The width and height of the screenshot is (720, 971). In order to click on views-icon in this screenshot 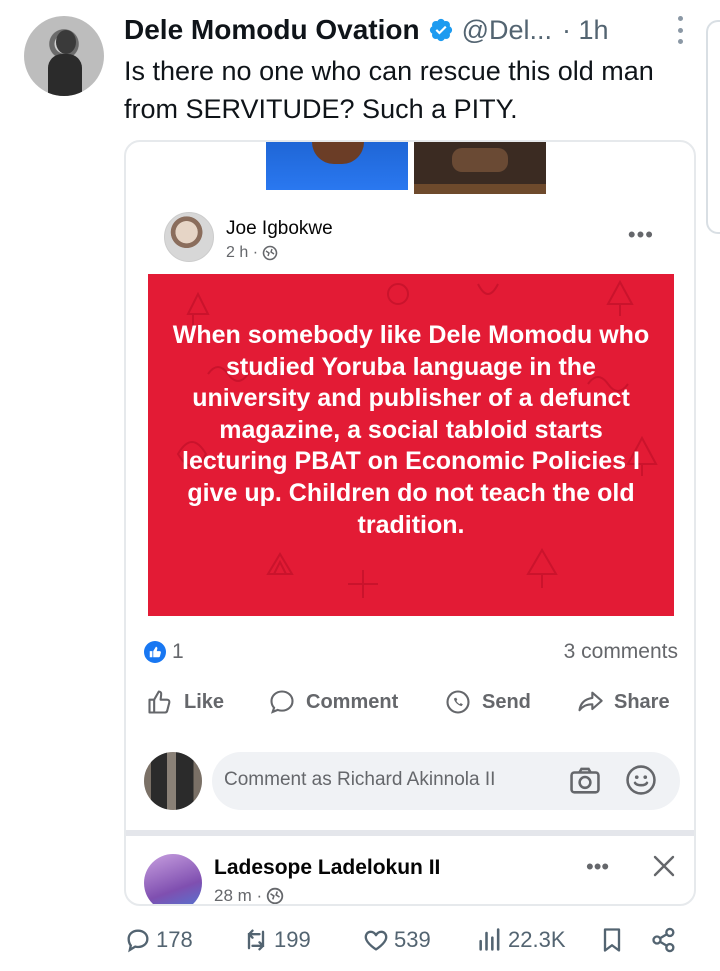, I will do `click(489, 939)`.